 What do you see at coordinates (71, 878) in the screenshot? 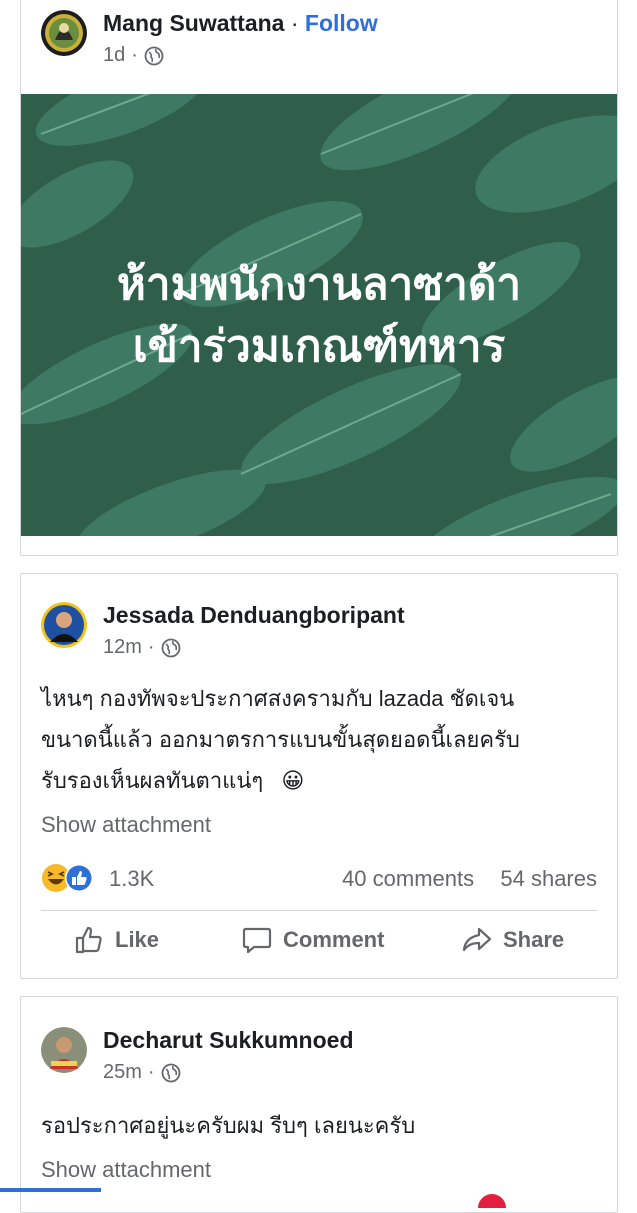
I see `reactions-summary` at bounding box center [71, 878].